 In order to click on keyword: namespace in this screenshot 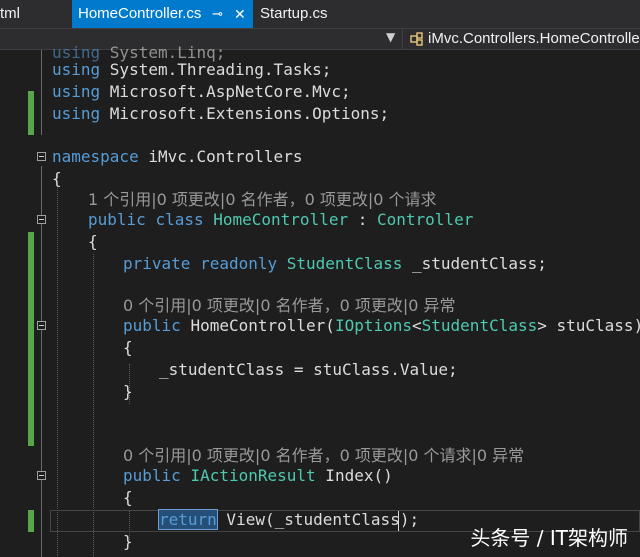, I will do `click(100, 156)`.